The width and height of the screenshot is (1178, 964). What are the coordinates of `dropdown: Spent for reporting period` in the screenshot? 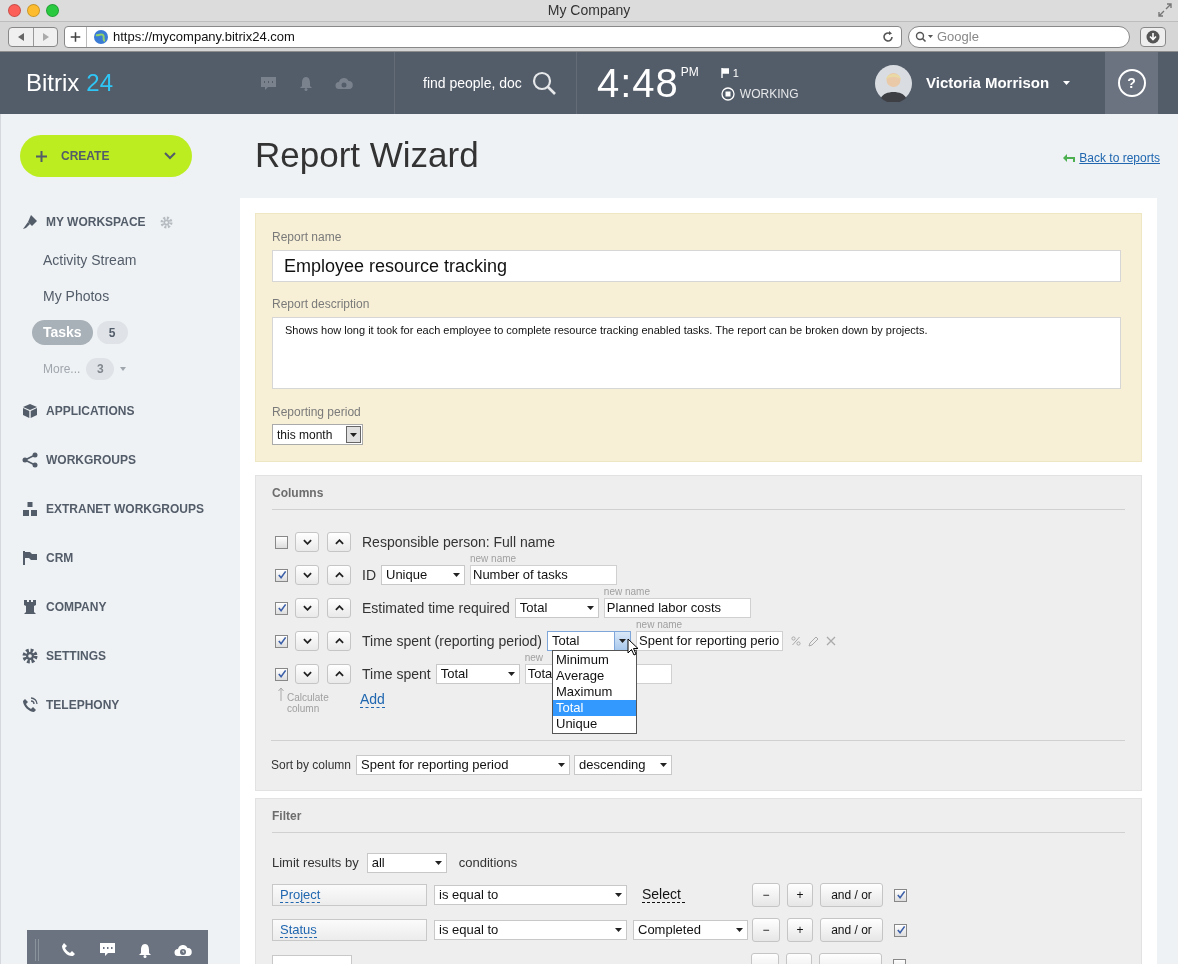 It's located at (463, 765).